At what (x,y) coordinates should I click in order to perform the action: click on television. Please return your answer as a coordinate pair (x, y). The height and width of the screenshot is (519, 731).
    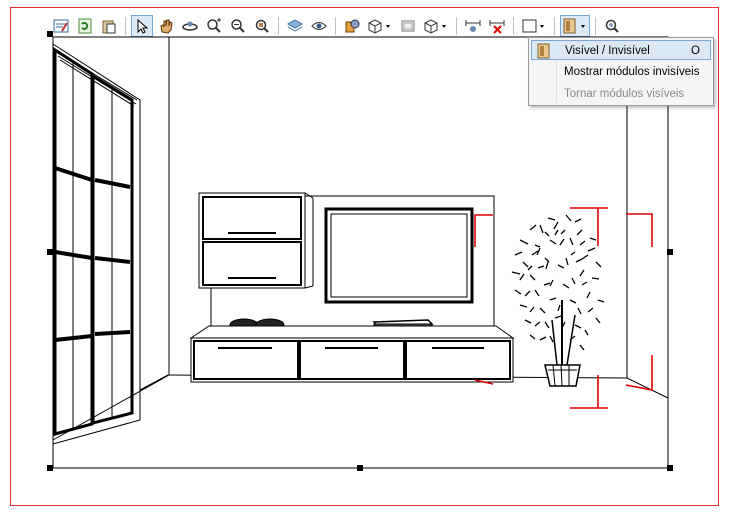
    Looking at the image, I should click on (399, 255).